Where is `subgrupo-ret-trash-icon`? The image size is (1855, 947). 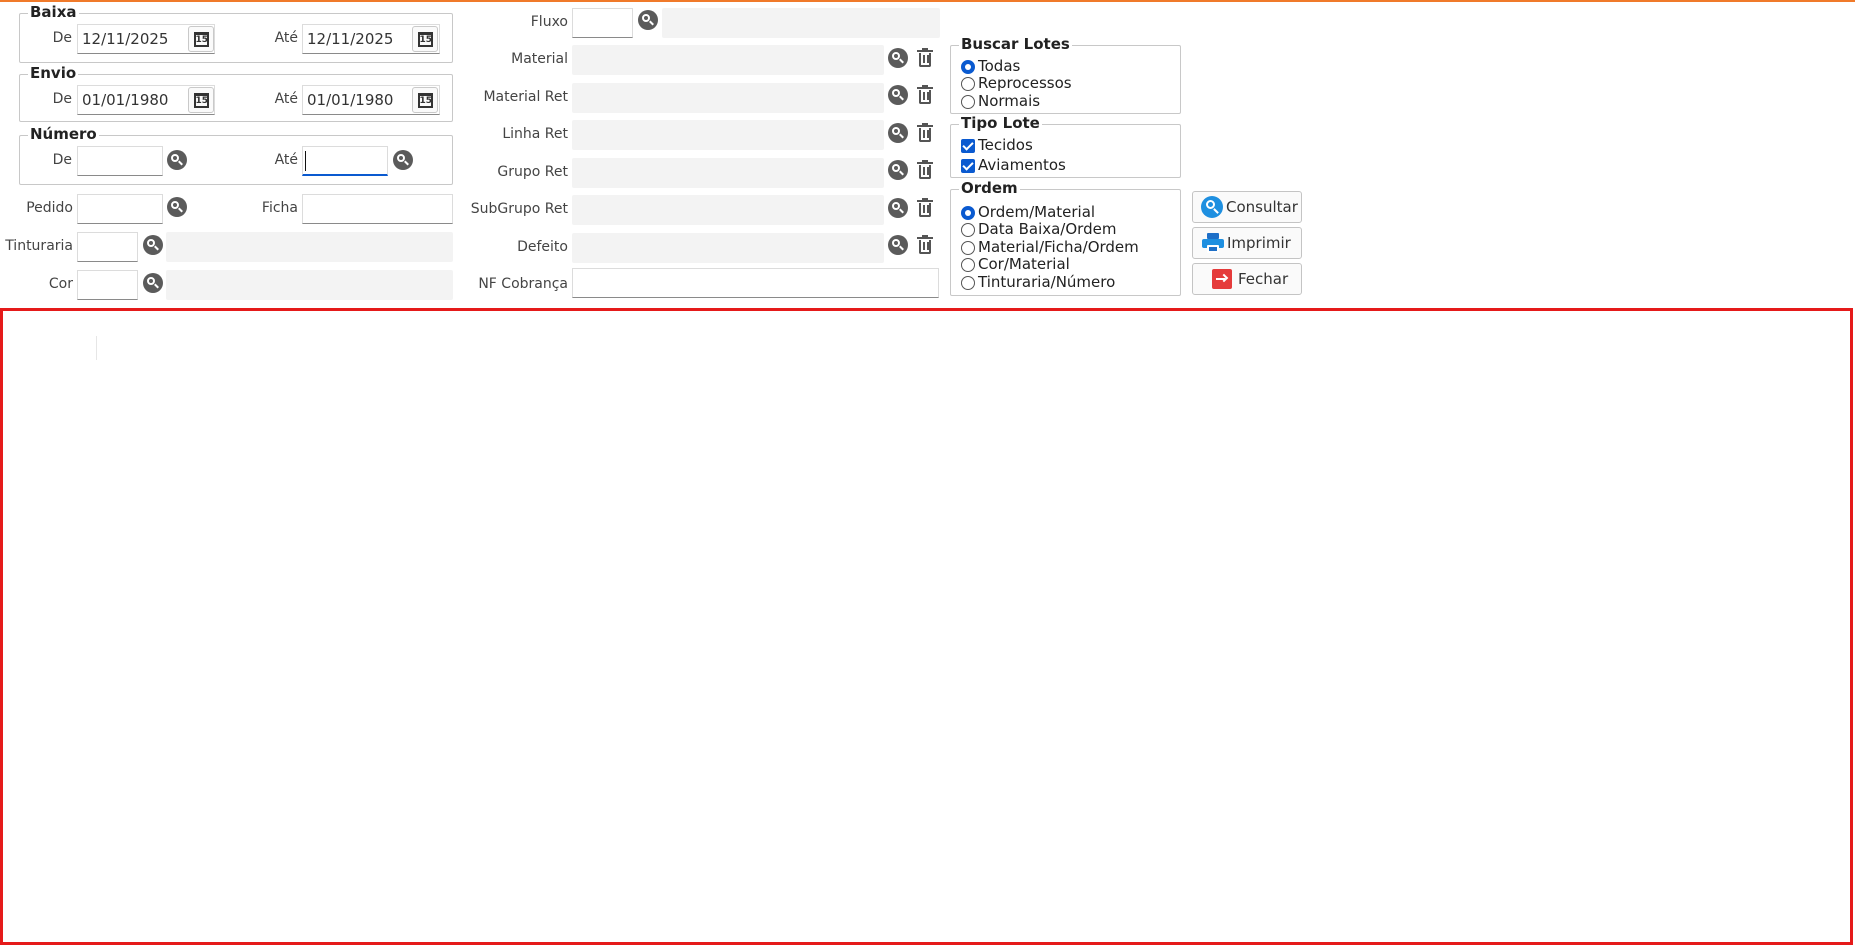
subgrupo-ret-trash-icon is located at coordinates (925, 208).